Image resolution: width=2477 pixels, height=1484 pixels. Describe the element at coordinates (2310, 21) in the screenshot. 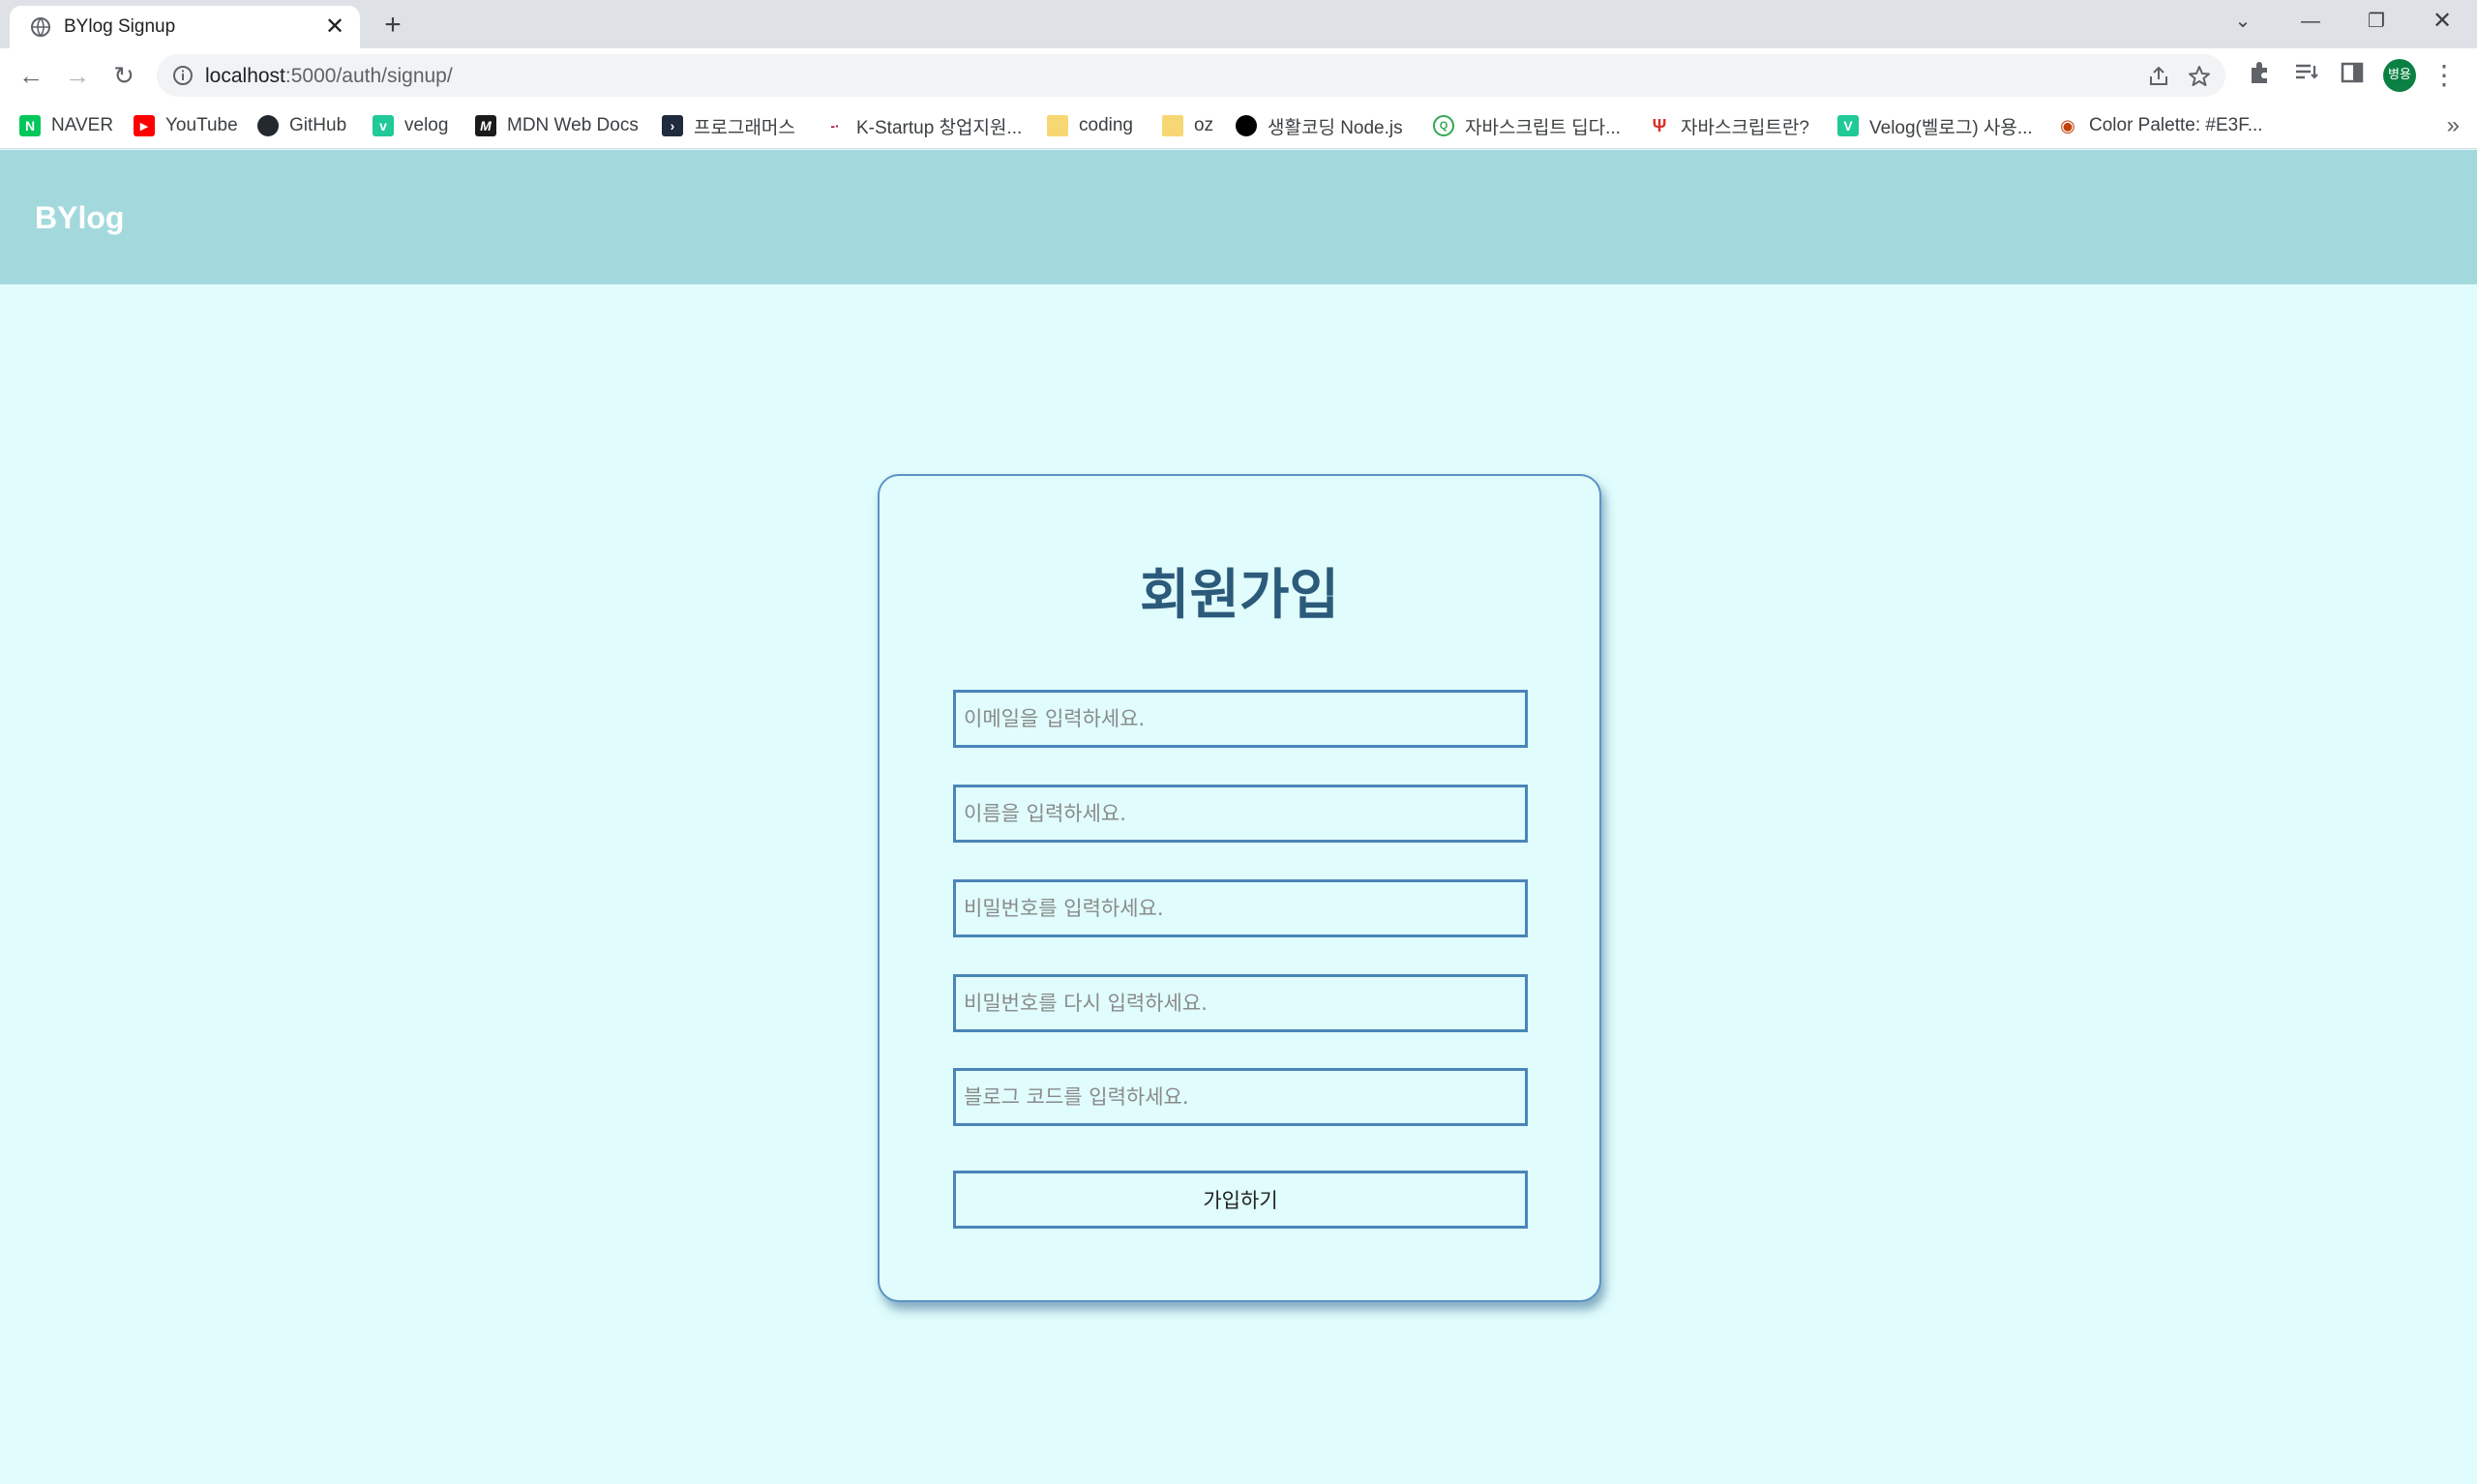

I see `minimize-button: —` at that location.